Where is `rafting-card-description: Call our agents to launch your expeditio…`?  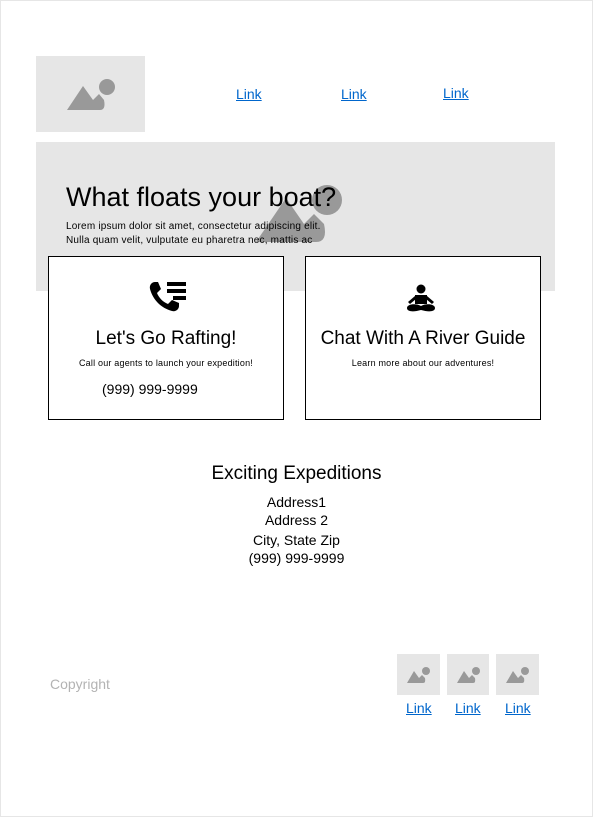
rafting-card-description: Call our agents to launch your expeditio… is located at coordinates (165, 363).